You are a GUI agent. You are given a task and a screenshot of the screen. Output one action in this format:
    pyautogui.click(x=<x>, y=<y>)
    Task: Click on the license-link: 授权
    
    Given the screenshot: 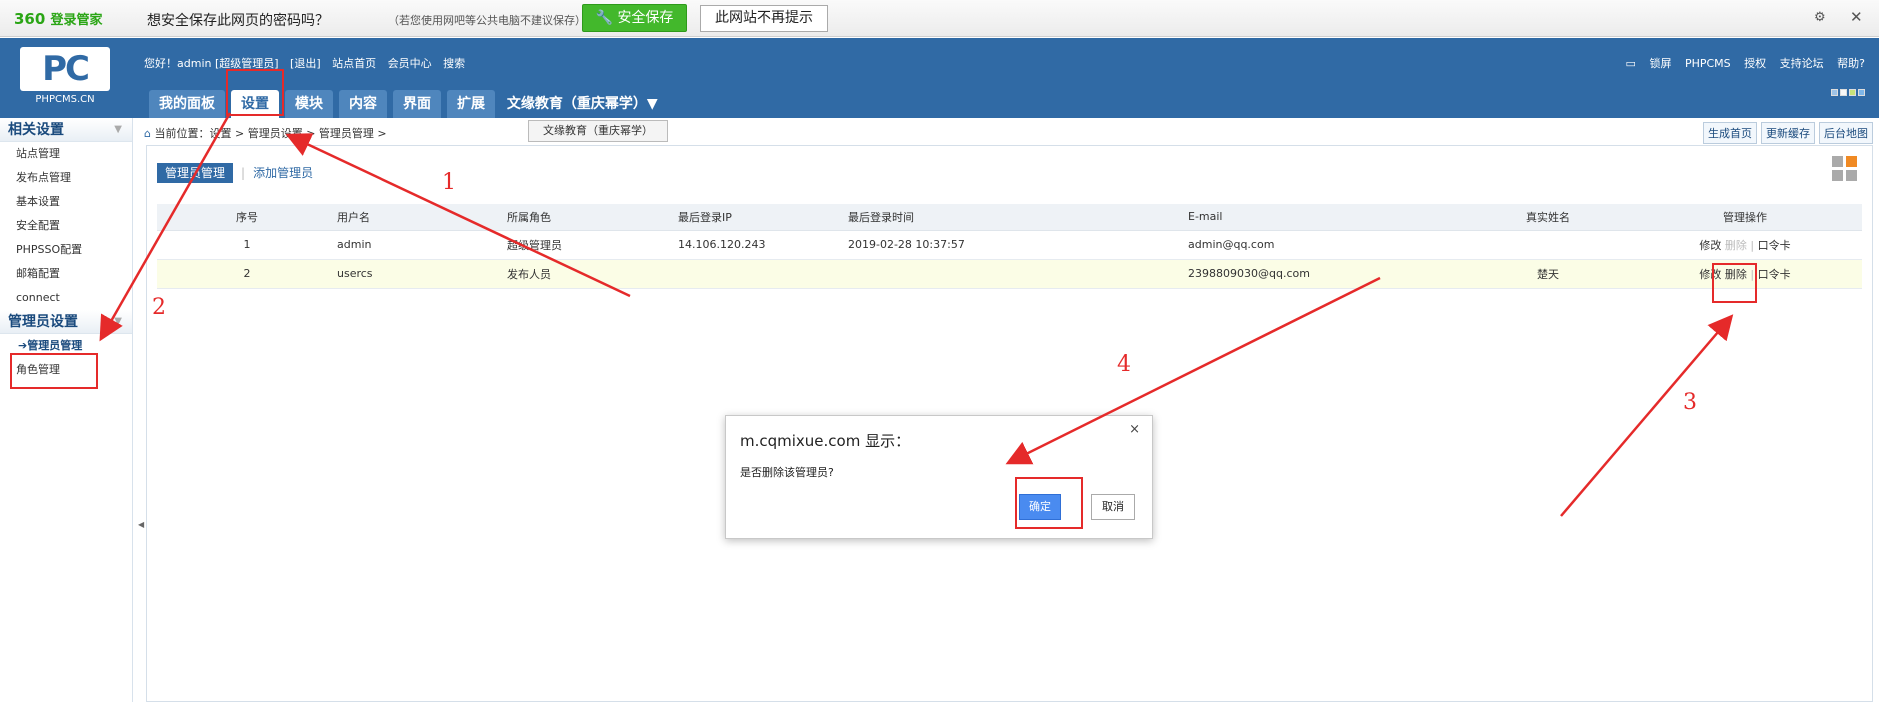 What is the action you would take?
    pyautogui.click(x=1755, y=63)
    